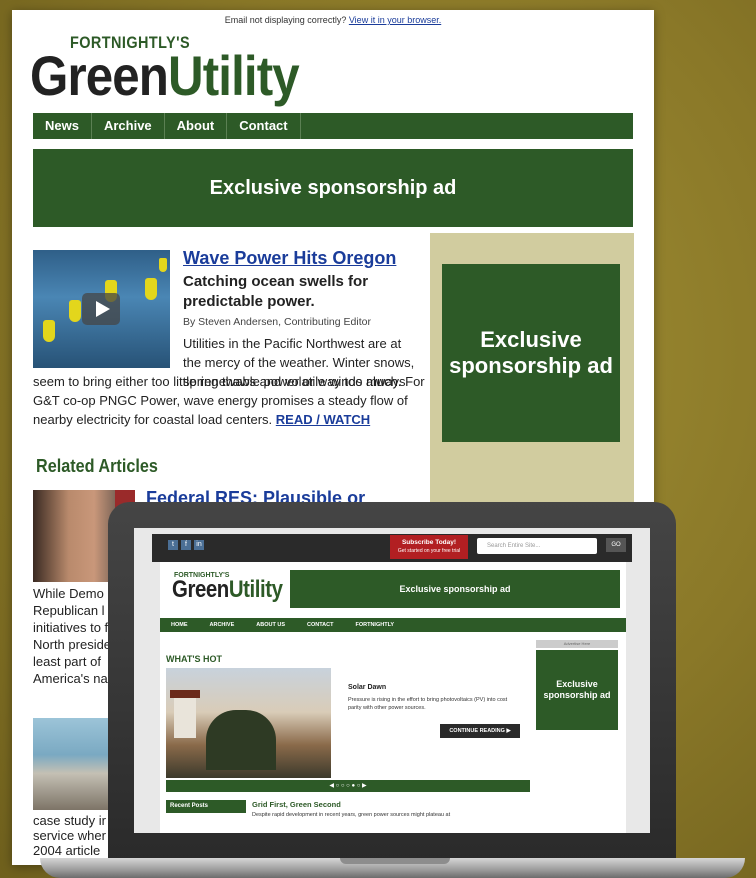  Describe the element at coordinates (200, 589) in the screenshot. I see `site-logo-green: Green` at that location.